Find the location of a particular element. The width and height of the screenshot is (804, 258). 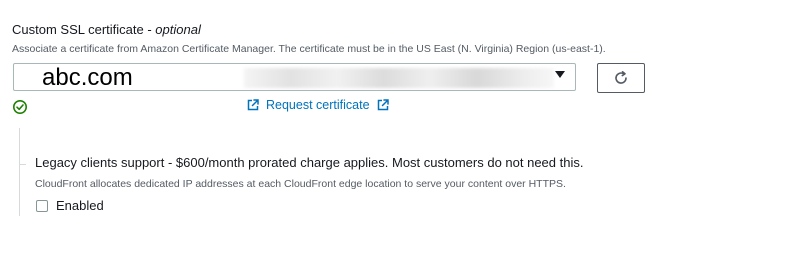

request-certificate-link: Request certificate is located at coordinates (318, 105).